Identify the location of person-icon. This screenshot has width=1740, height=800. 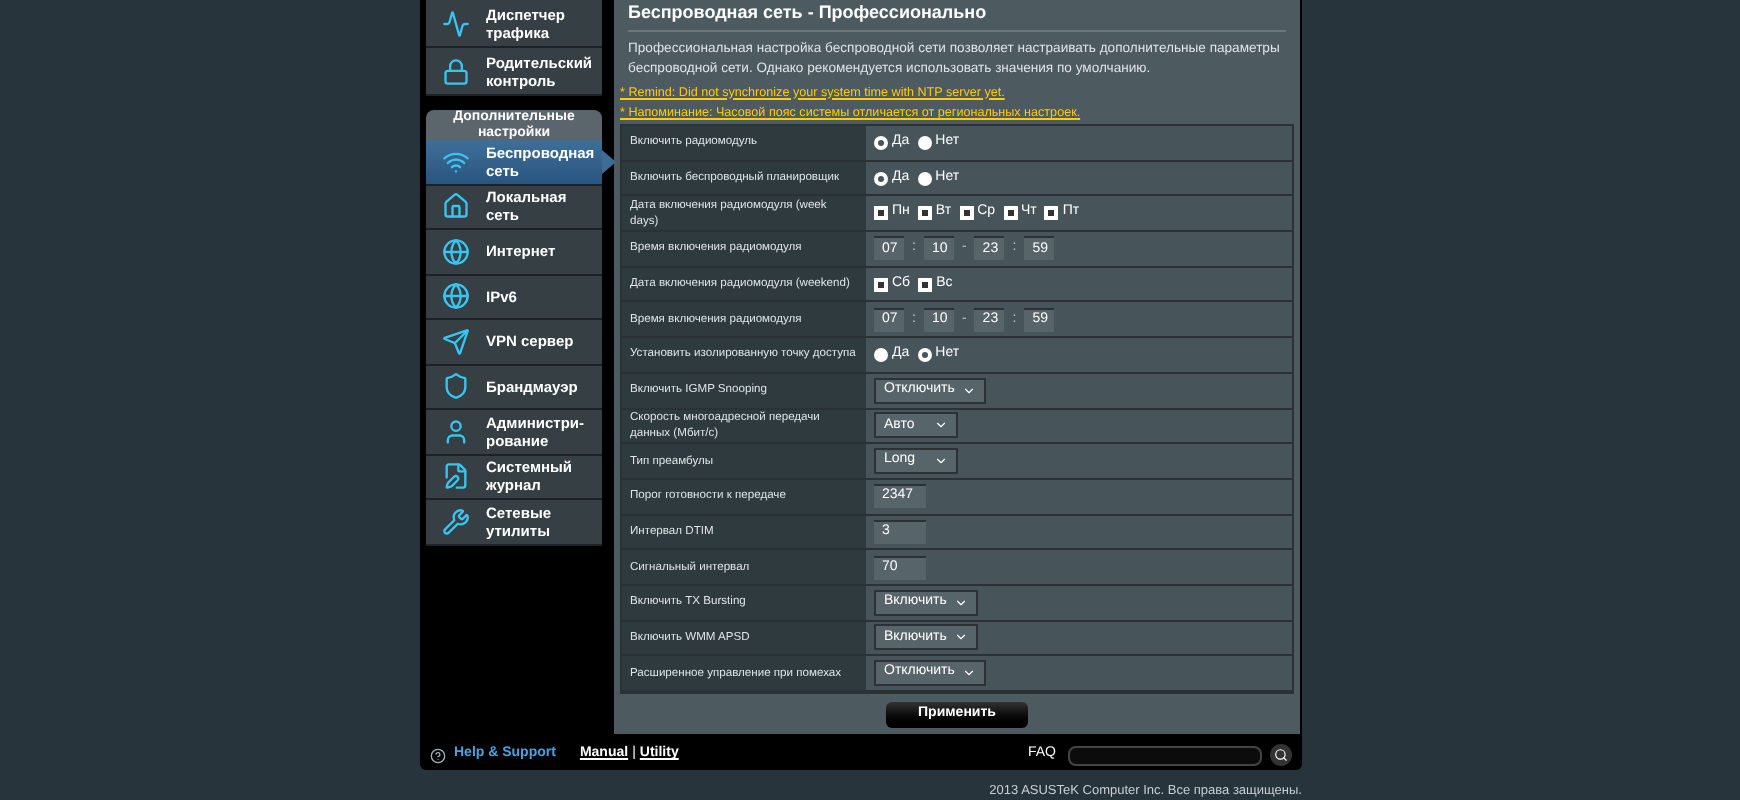
(456, 431).